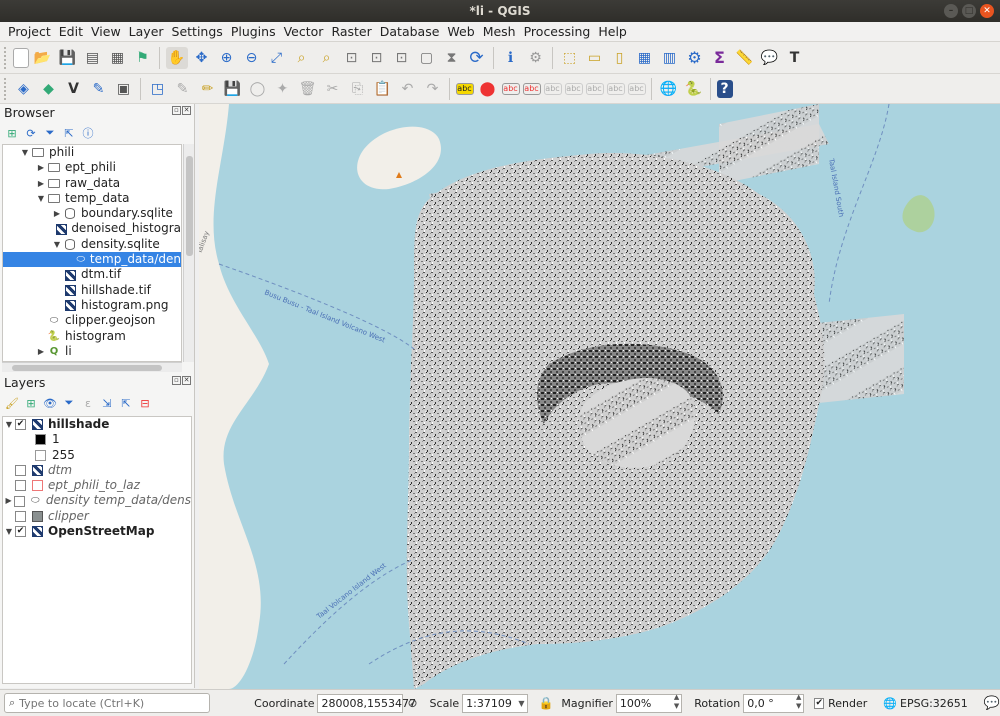 The image size is (1000, 716). I want to click on help-icon: ?, so click(724, 88).